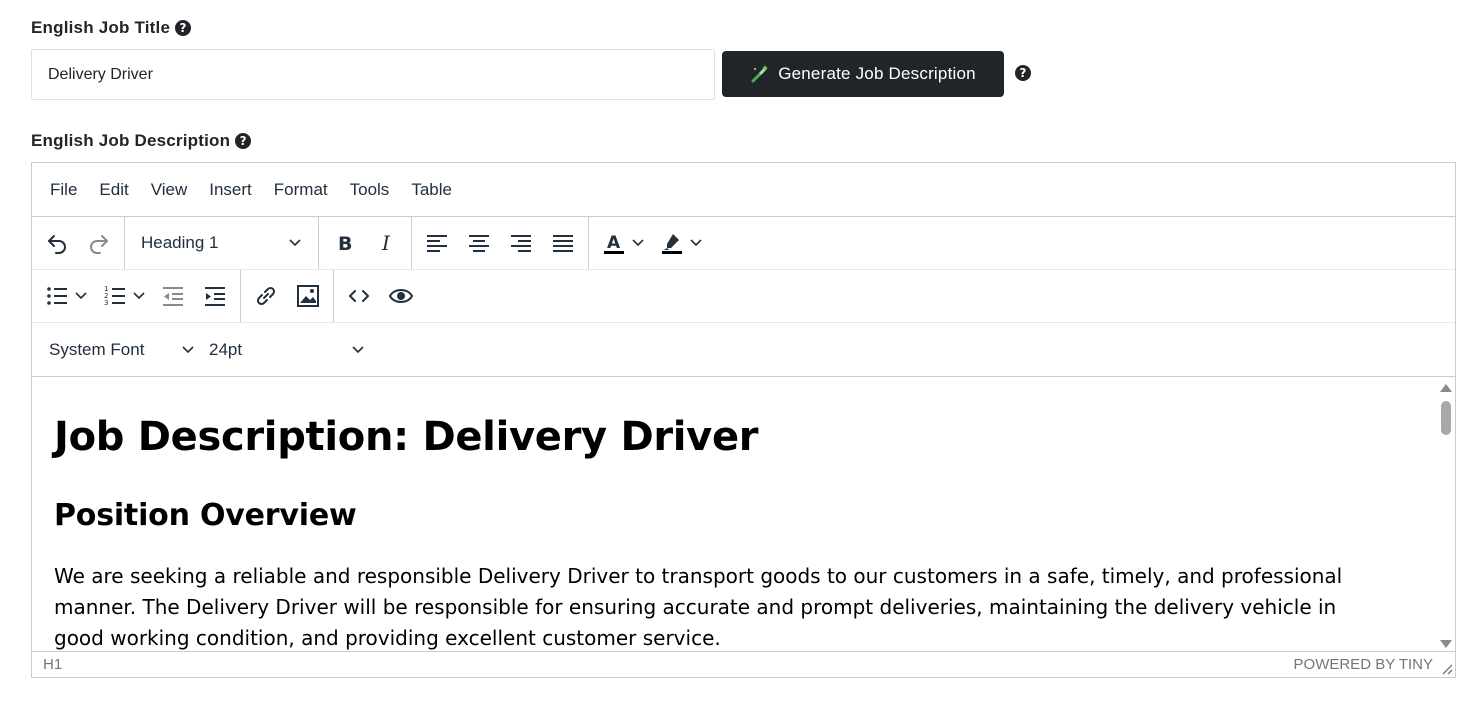  What do you see at coordinates (180, 242) in the screenshot?
I see `block-format-value: Heading 1` at bounding box center [180, 242].